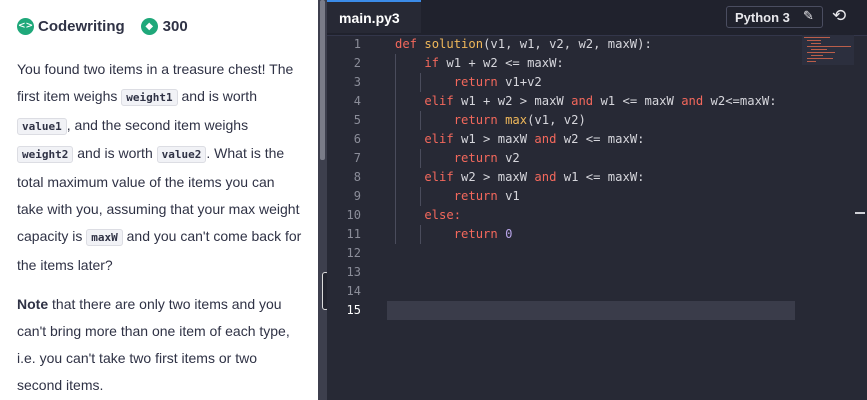 The width and height of the screenshot is (867, 400). Describe the element at coordinates (564, 272) in the screenshot. I see `code-line: 13` at that location.